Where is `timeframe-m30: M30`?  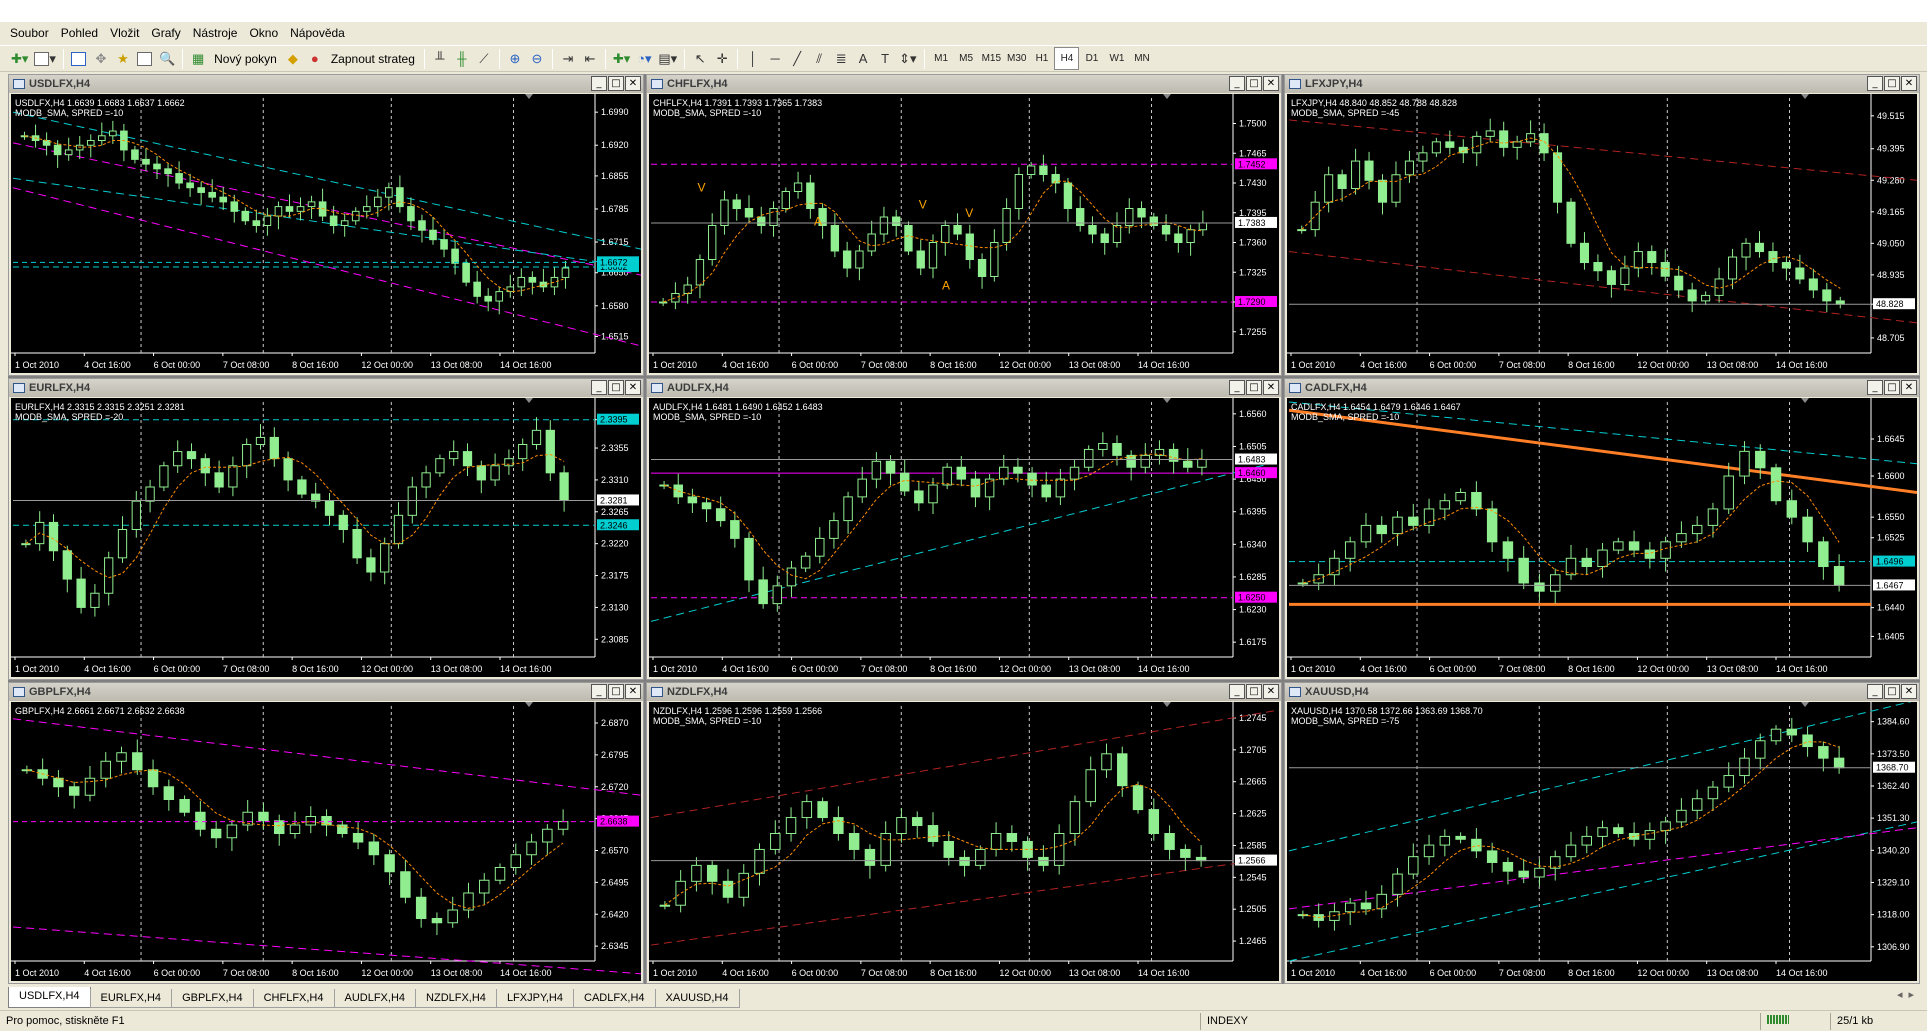
timeframe-m30: M30 is located at coordinates (1016, 58).